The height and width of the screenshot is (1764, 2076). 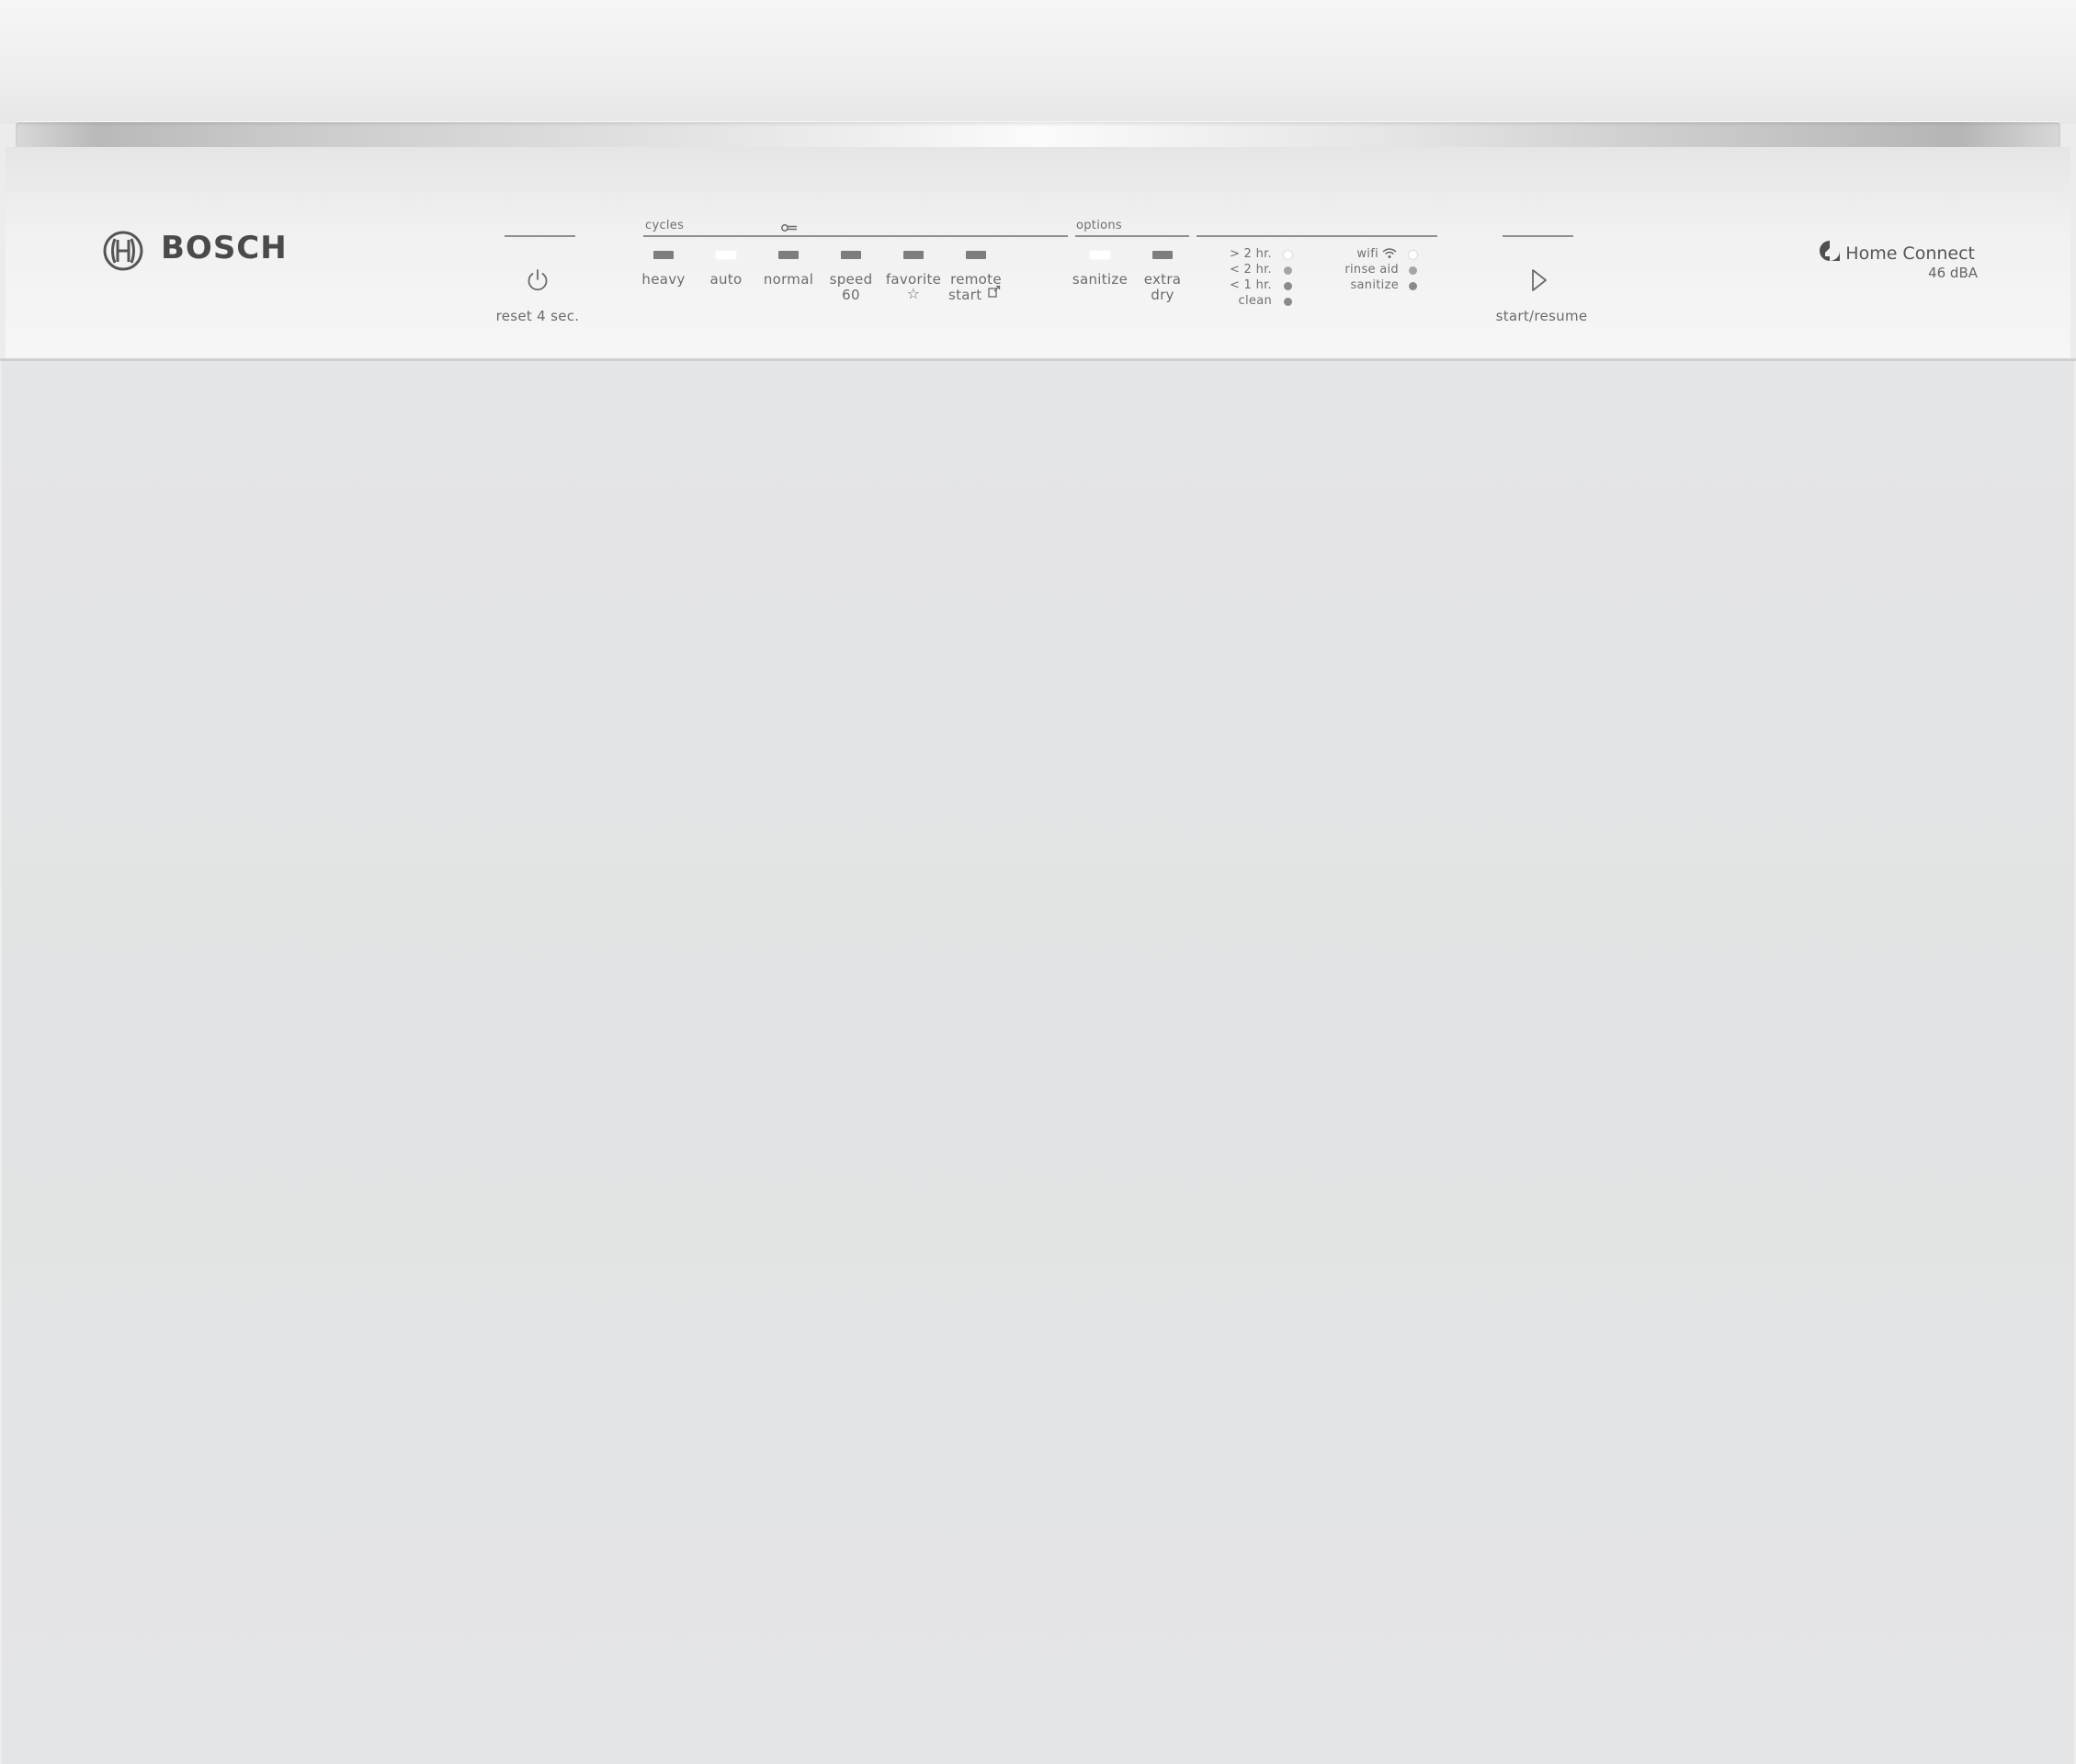 I want to click on status-label-wifi: wifi, so click(x=1367, y=254).